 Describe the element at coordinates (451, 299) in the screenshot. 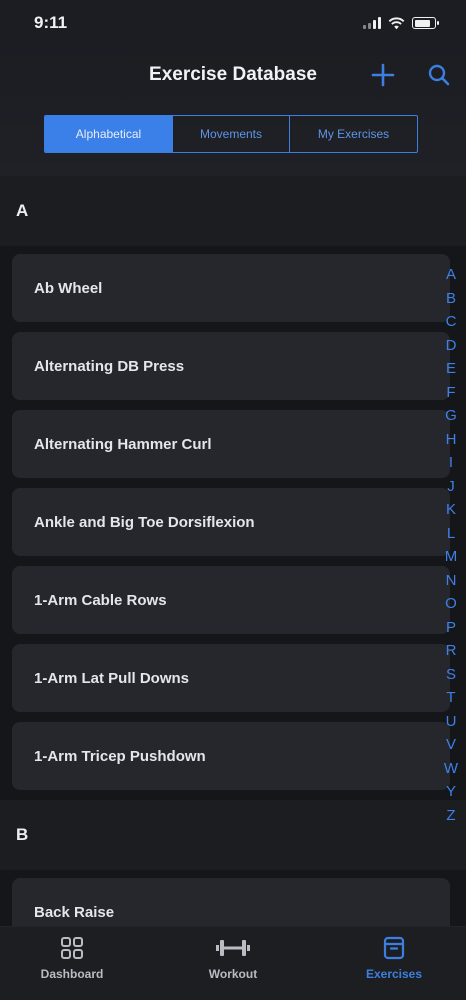

I see `index-letter: B` at that location.